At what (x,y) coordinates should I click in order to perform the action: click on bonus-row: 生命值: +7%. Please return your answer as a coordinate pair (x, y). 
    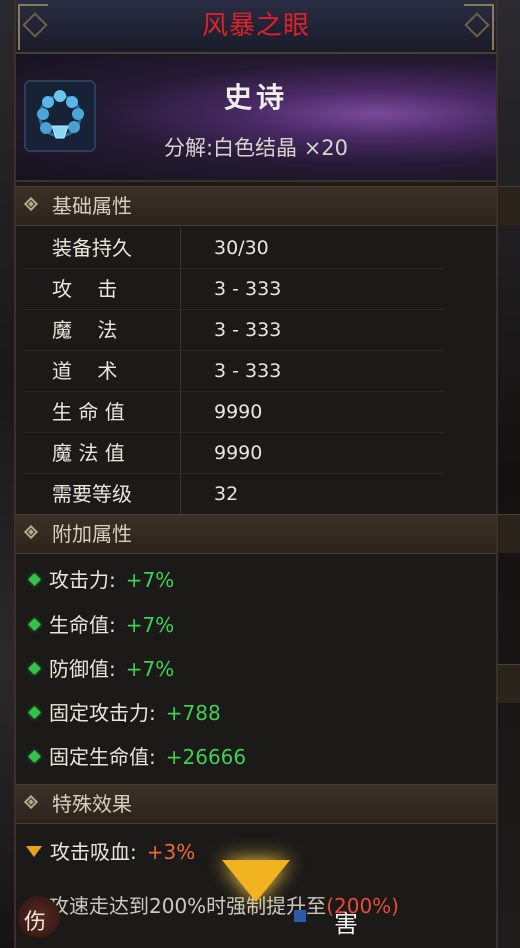
    Looking at the image, I should click on (98, 625).